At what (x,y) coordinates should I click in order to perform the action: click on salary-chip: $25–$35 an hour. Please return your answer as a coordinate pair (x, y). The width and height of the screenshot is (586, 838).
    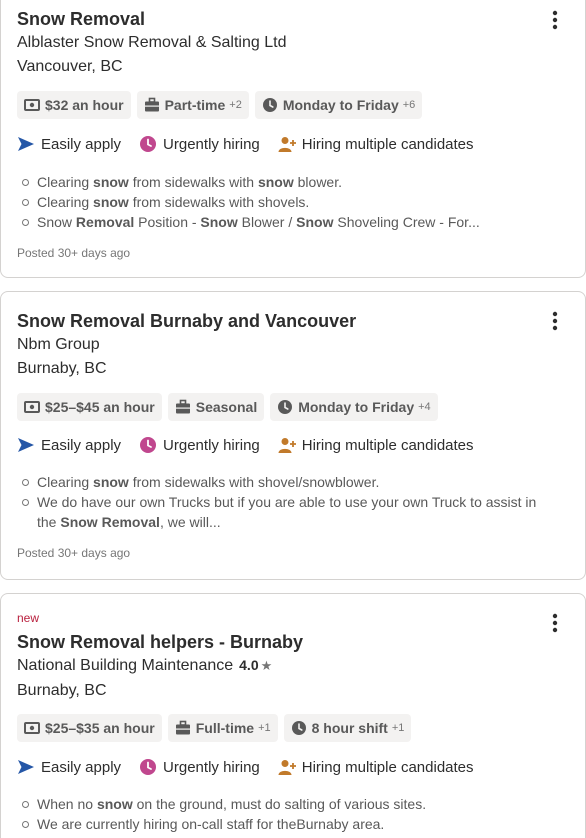
    Looking at the image, I should click on (89, 728).